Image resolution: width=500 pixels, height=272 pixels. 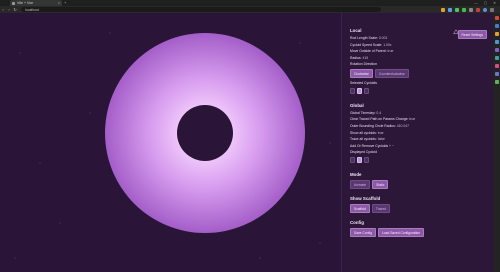 What do you see at coordinates (357, 105) in the screenshot?
I see `global-section-title: Global` at bounding box center [357, 105].